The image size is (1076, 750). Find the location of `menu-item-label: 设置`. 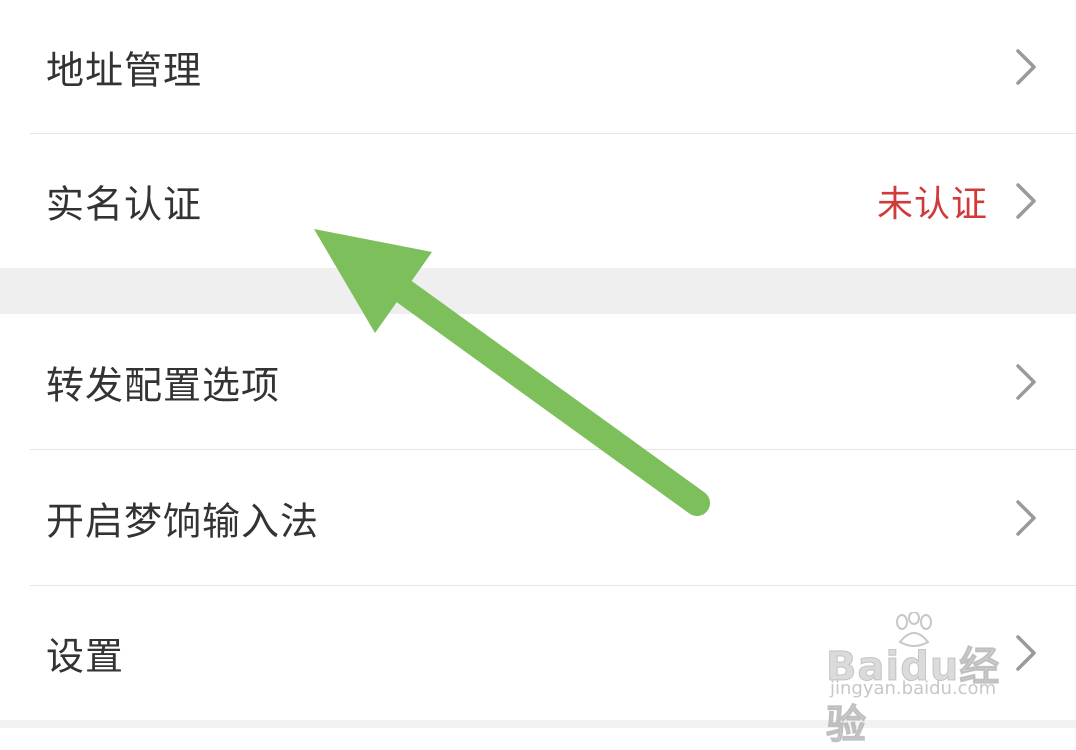

menu-item-label: 设置 is located at coordinates (85, 656).